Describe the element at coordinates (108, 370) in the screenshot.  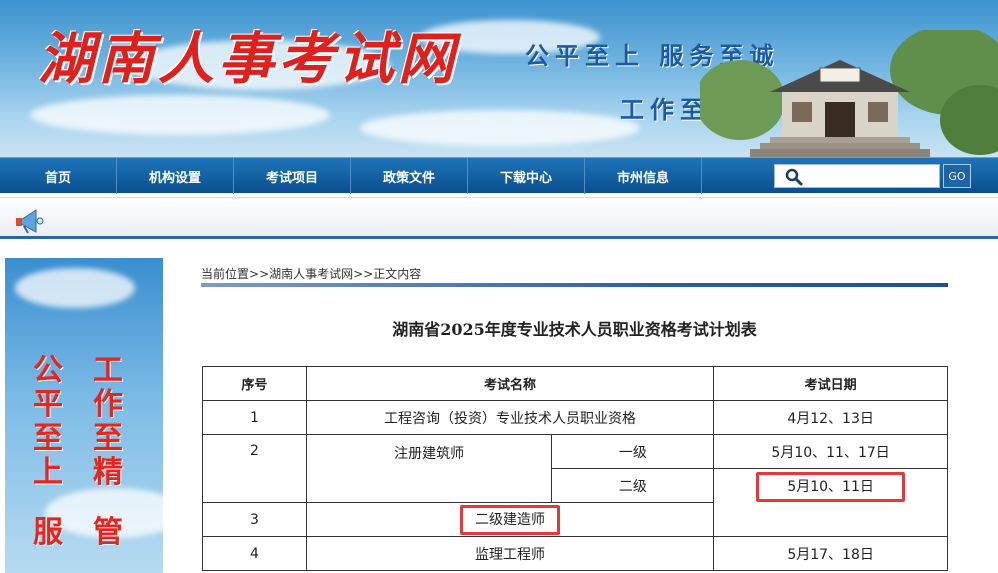
I see `sidebar-char: 工` at that location.